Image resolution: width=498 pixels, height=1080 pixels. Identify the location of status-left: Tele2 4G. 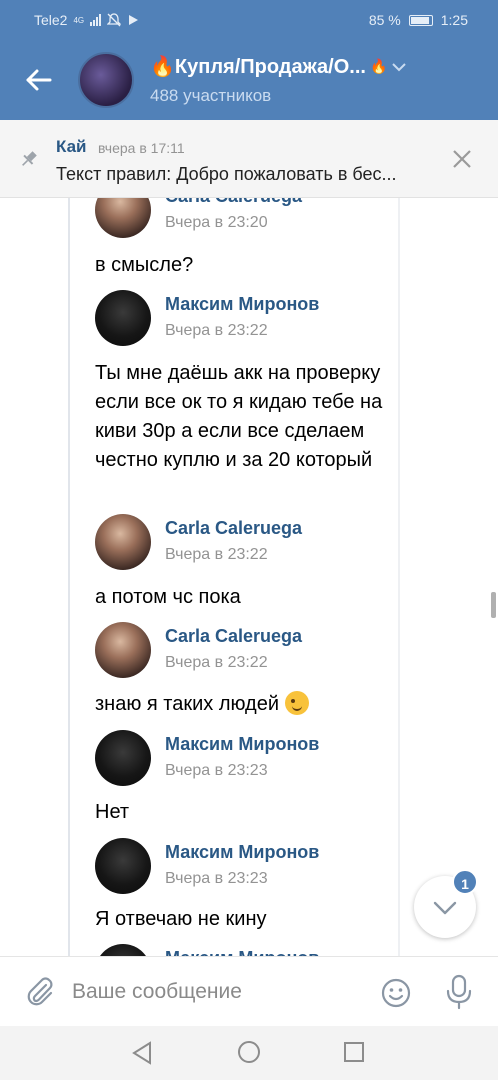
(86, 20).